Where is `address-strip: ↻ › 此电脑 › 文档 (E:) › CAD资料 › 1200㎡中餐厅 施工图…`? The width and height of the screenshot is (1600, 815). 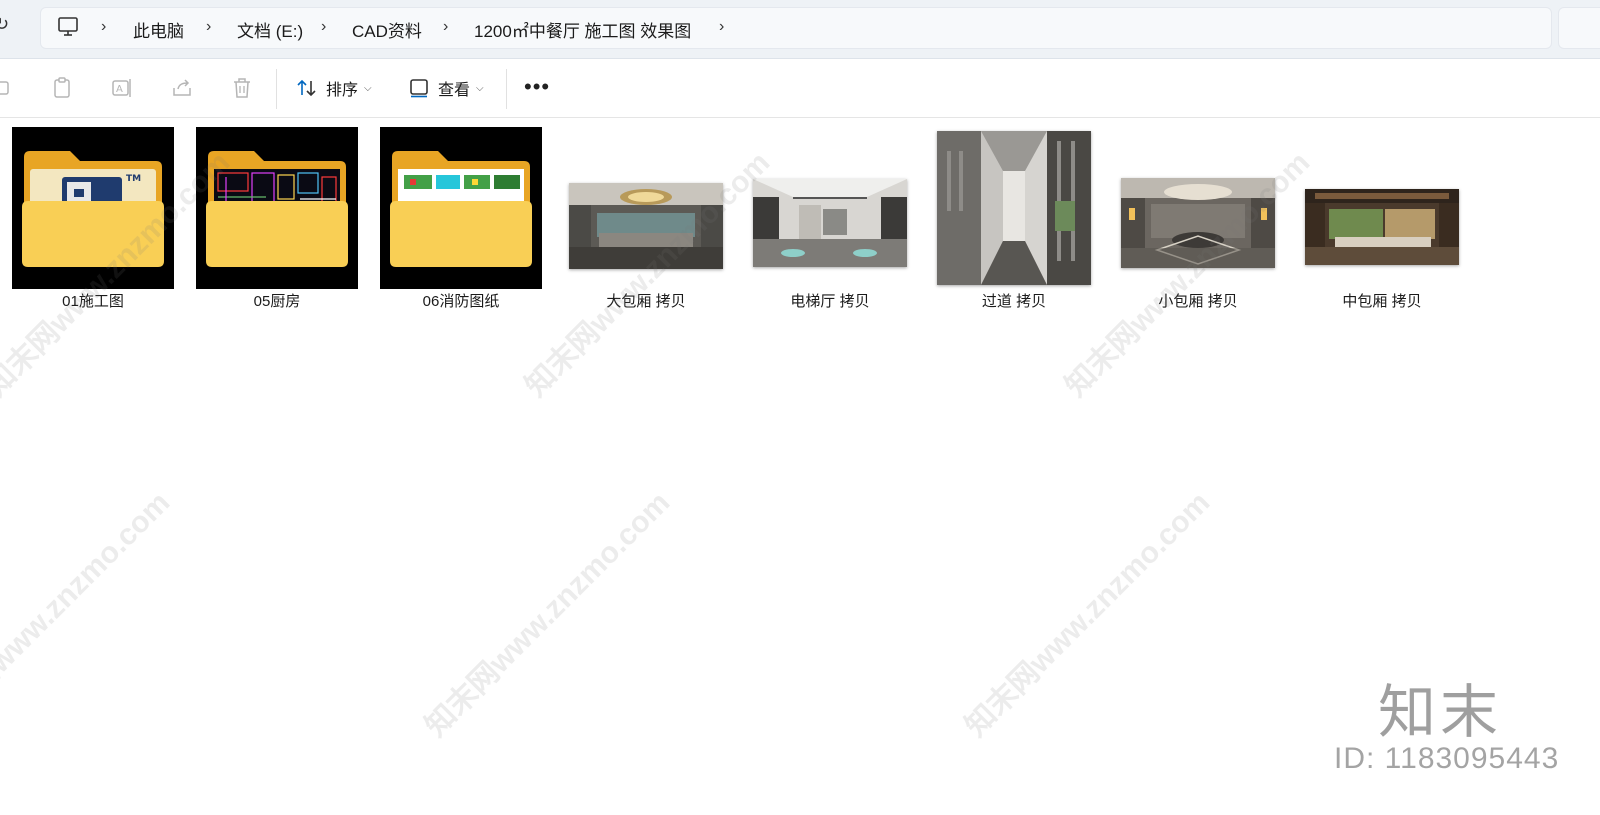
address-strip: ↻ › 此电脑 › 文档 (E:) › CAD资料 › 1200㎡中餐厅 施工图… is located at coordinates (800, 29).